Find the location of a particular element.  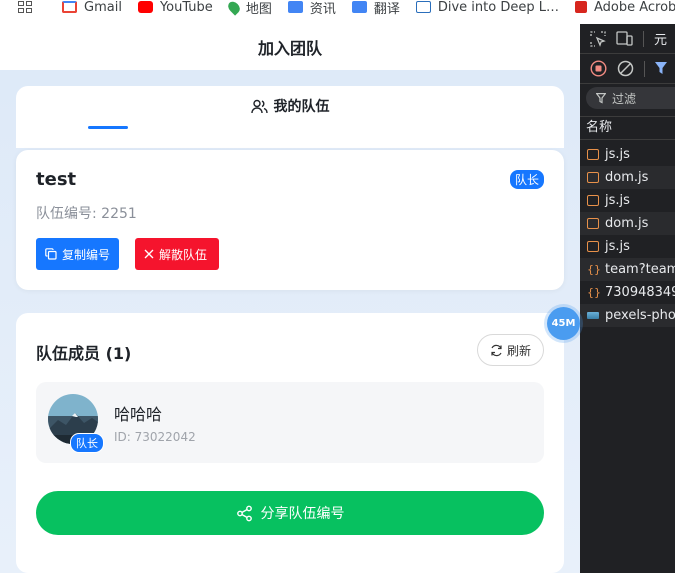

copy-number-button: 复制编号 is located at coordinates (77, 254).